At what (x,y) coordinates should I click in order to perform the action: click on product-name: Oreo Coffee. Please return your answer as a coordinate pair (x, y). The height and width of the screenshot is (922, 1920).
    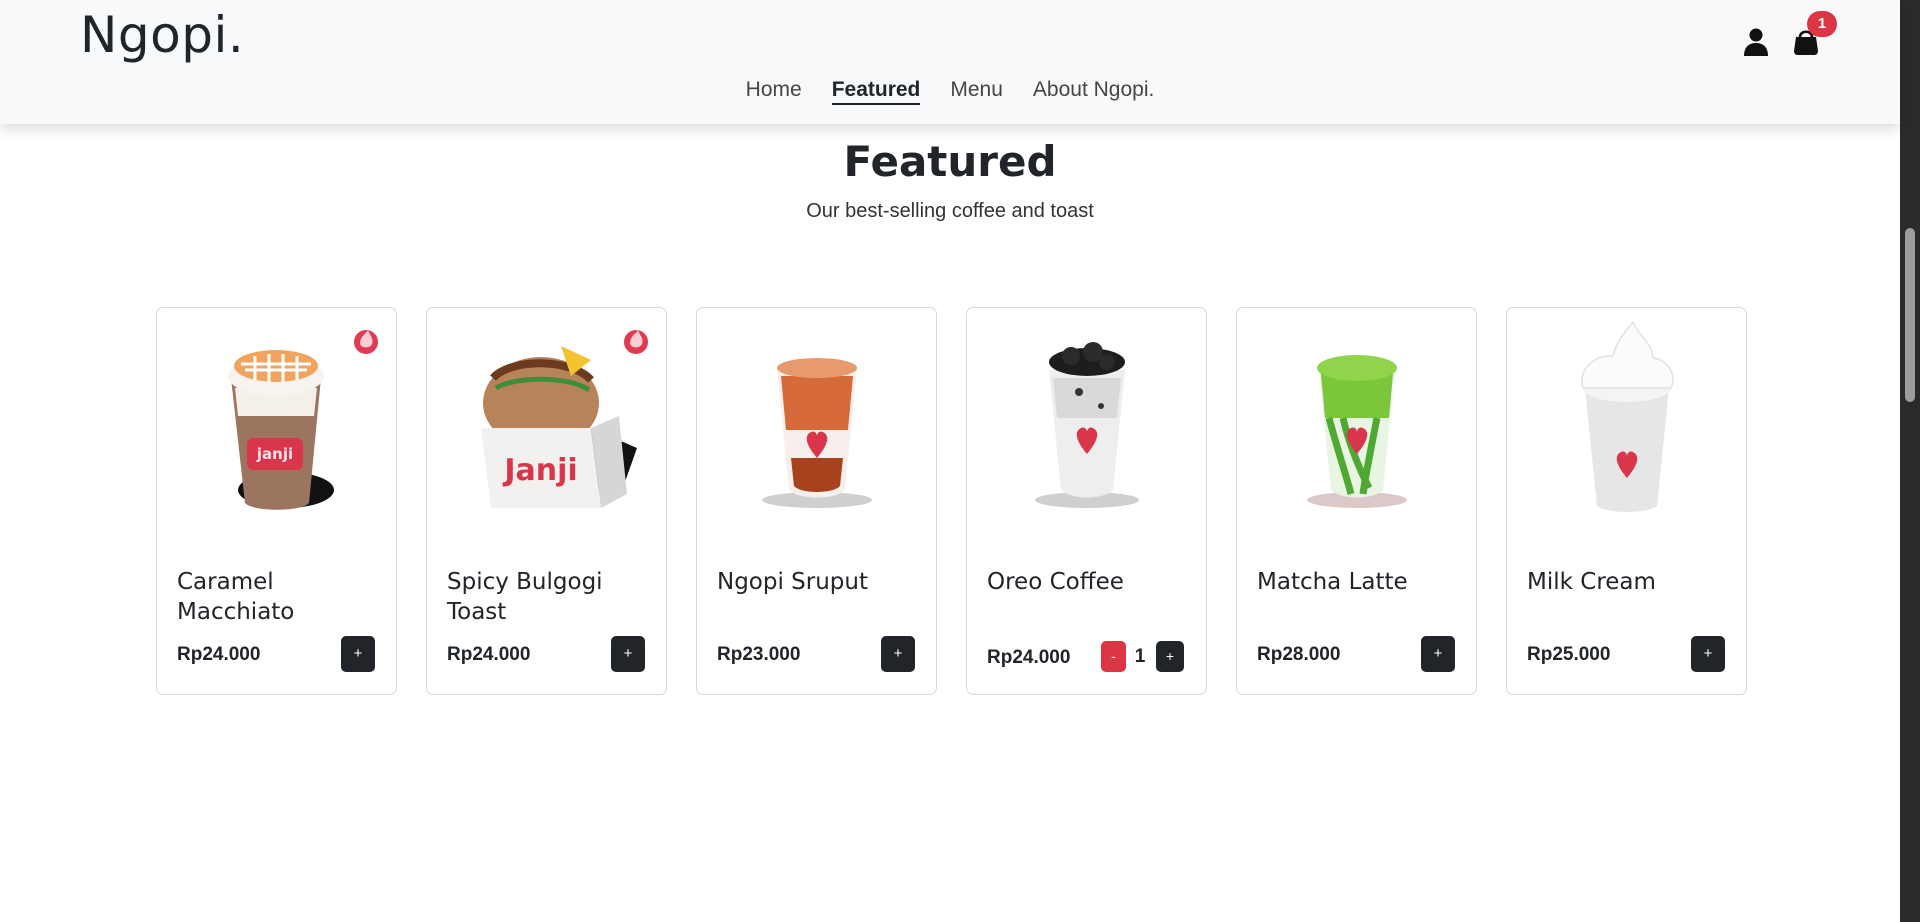
    Looking at the image, I should click on (1055, 582).